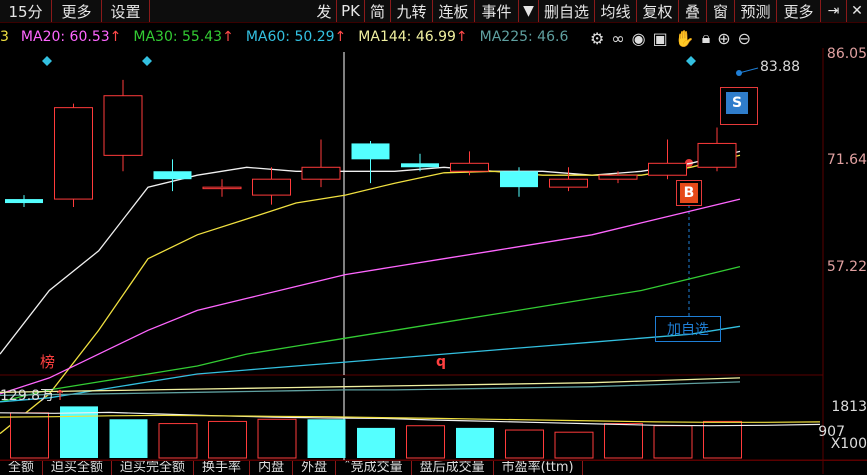  Describe the element at coordinates (47, 361) in the screenshot. I see `ranking-marker: 榜` at that location.